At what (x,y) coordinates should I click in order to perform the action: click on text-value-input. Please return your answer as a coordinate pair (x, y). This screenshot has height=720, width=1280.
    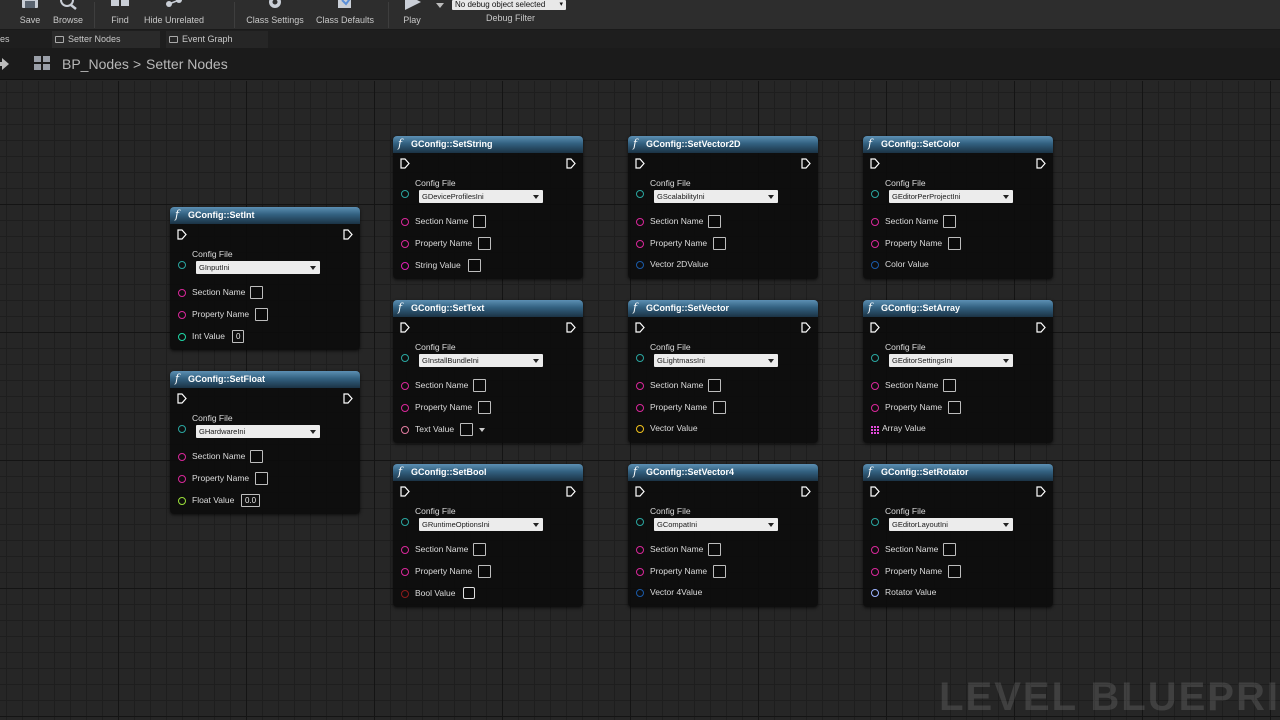
    Looking at the image, I should click on (466, 429).